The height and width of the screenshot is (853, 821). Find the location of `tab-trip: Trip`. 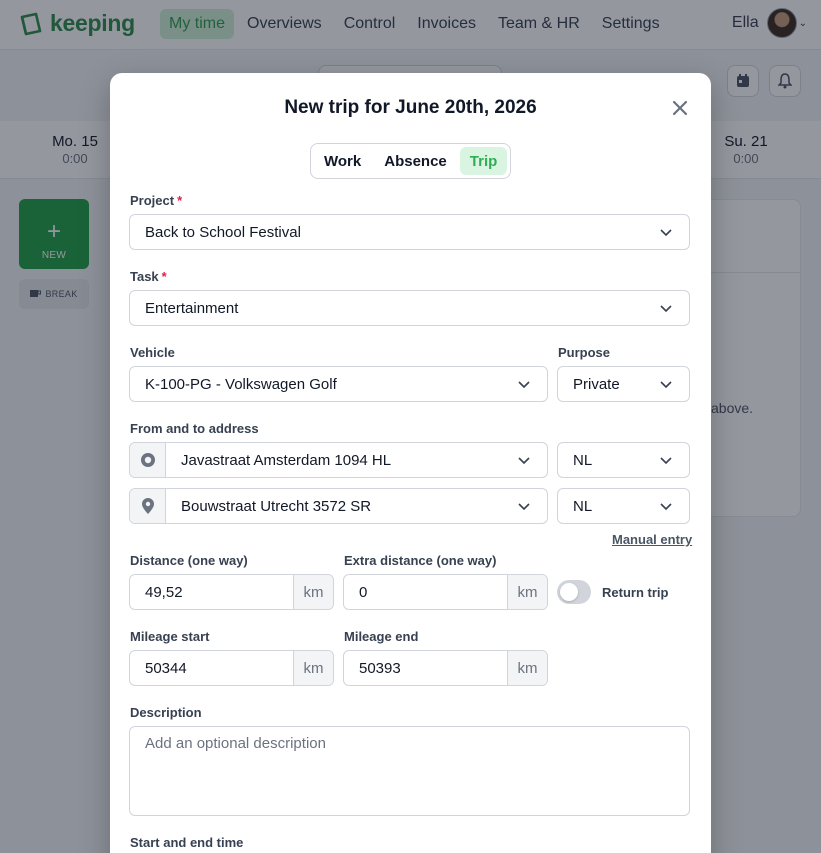

tab-trip: Trip is located at coordinates (483, 161).